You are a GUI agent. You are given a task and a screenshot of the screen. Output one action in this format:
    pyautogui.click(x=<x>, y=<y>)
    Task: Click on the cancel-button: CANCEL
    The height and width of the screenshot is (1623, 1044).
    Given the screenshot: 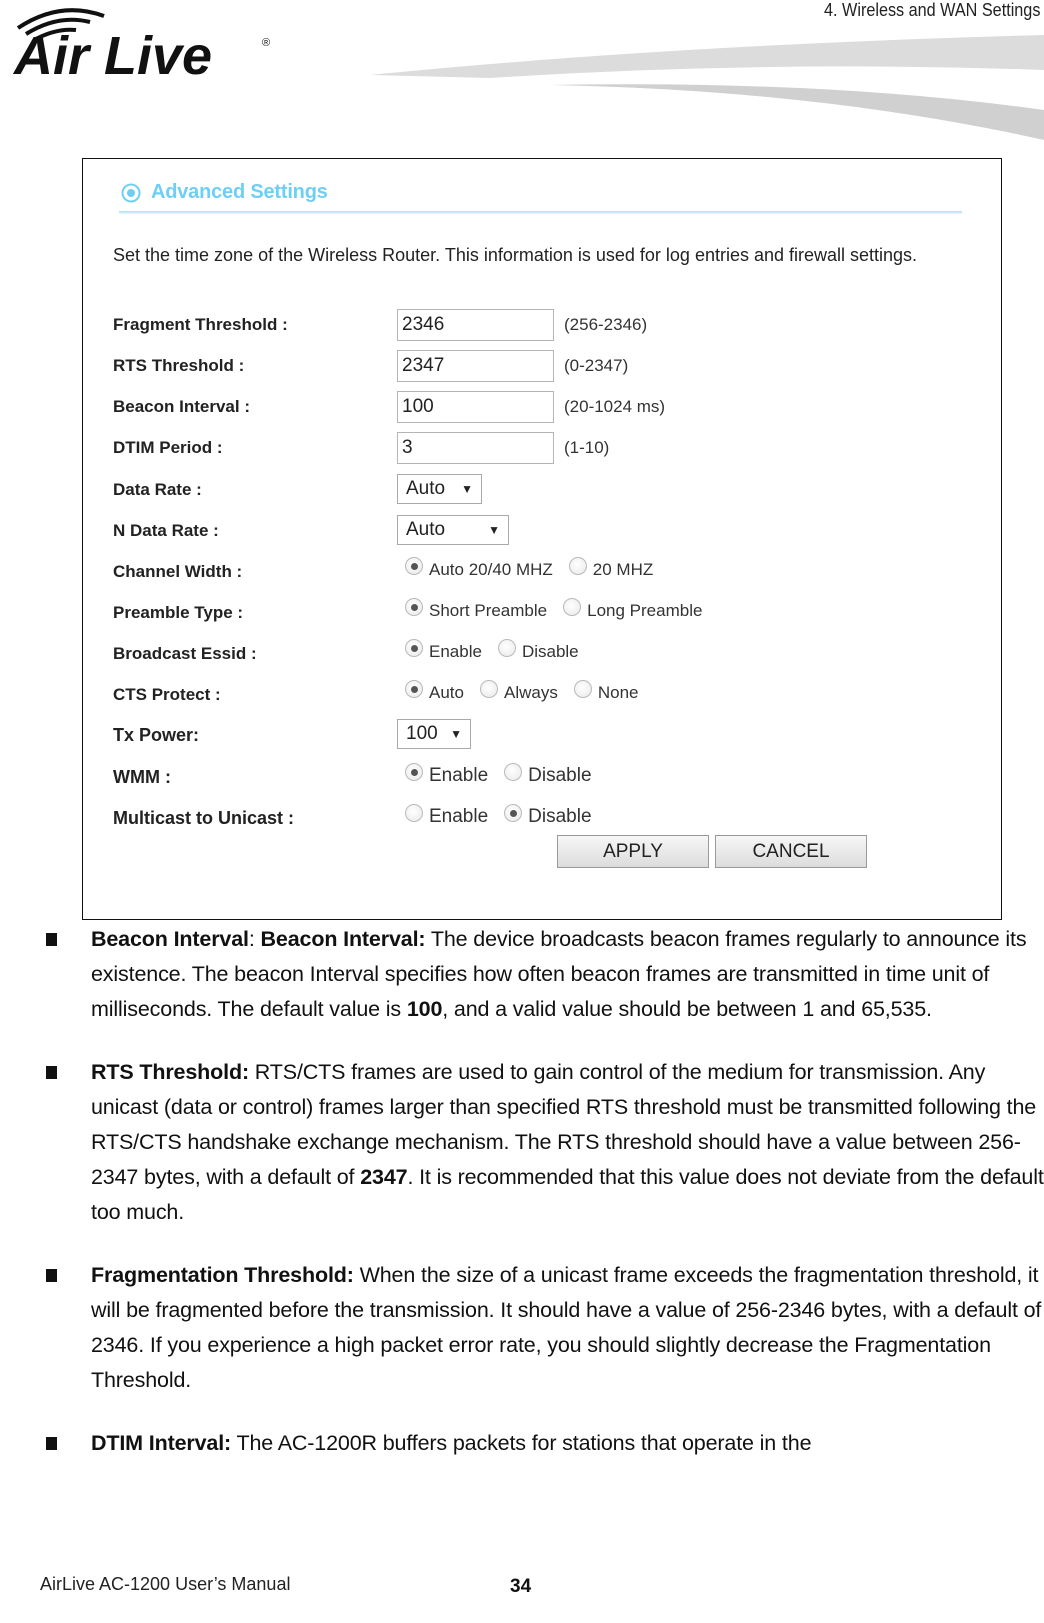 What is the action you would take?
    pyautogui.click(x=791, y=851)
    